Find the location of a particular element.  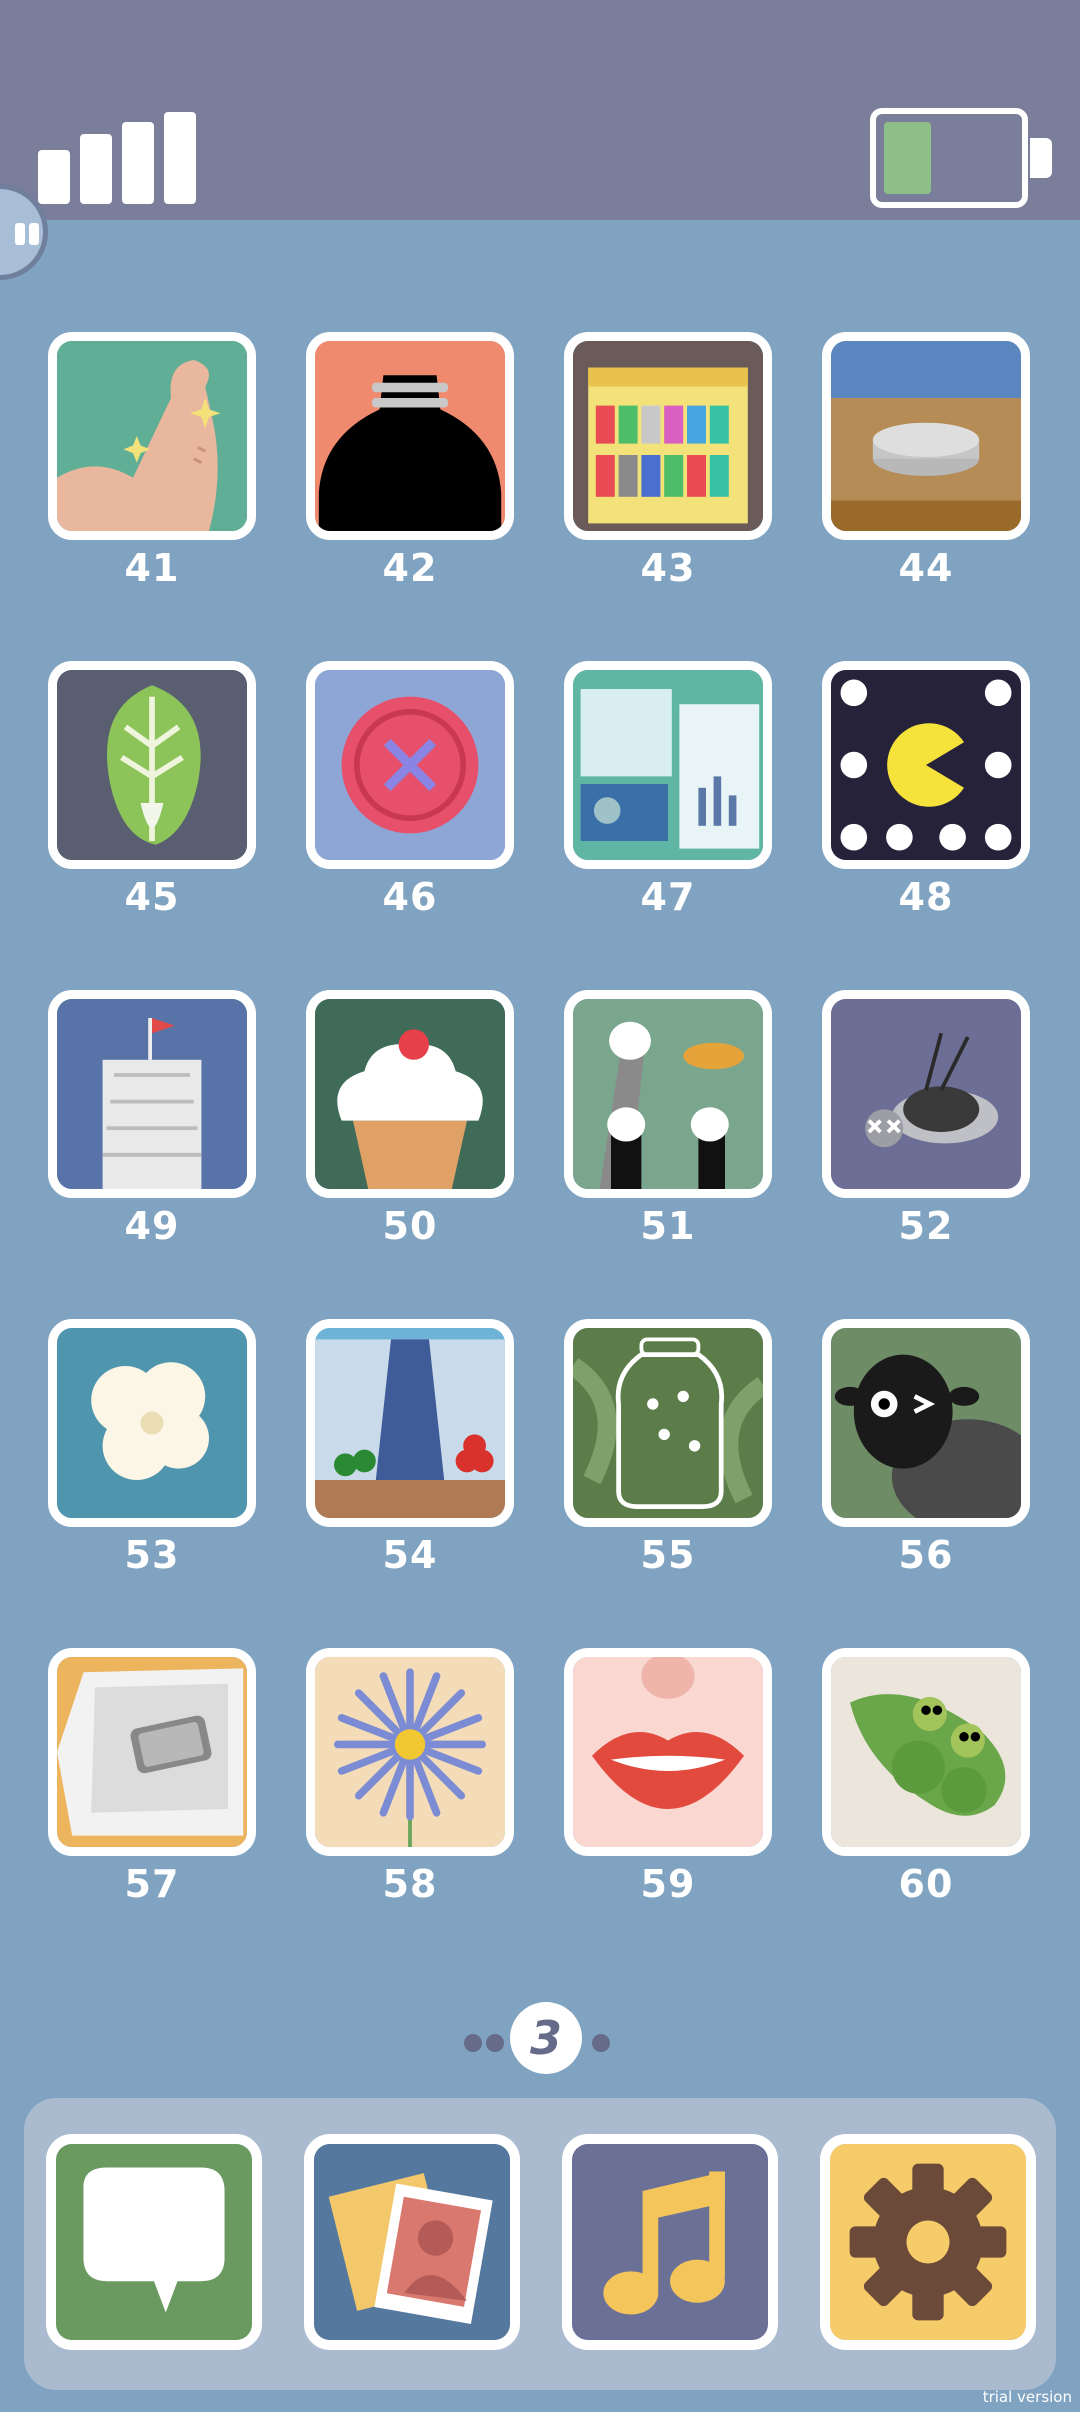

music-app-button is located at coordinates (670, 2242).